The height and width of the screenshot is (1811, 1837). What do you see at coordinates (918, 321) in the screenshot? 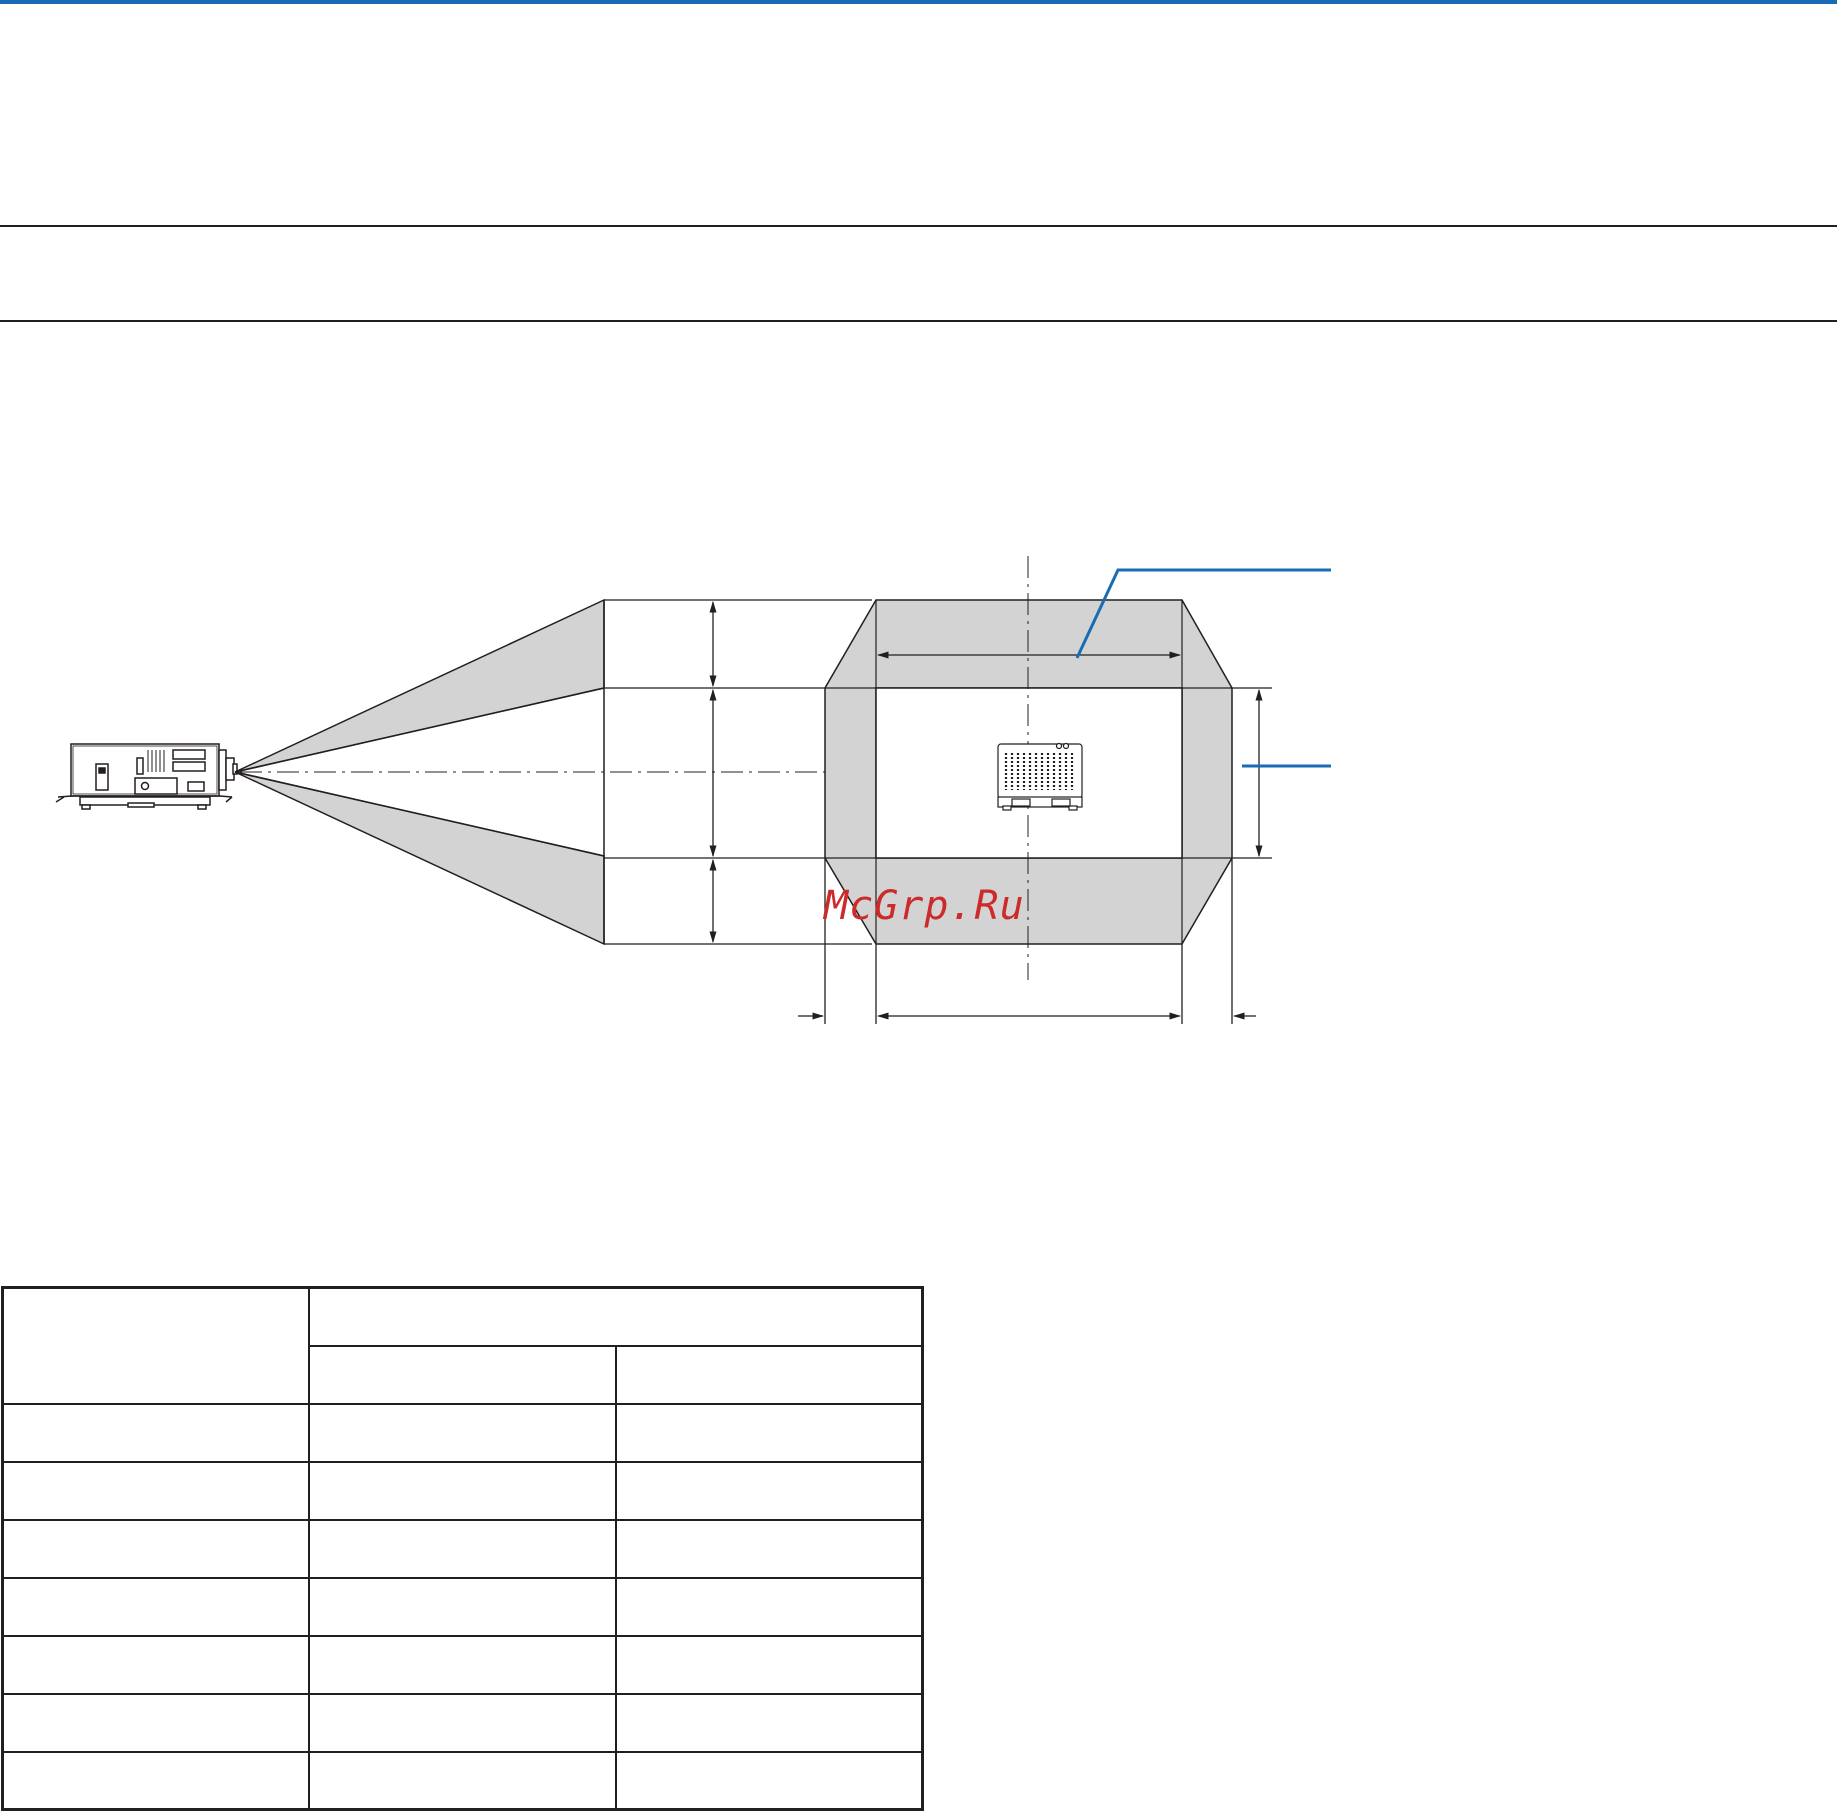
I see `section-rule-bottom` at bounding box center [918, 321].